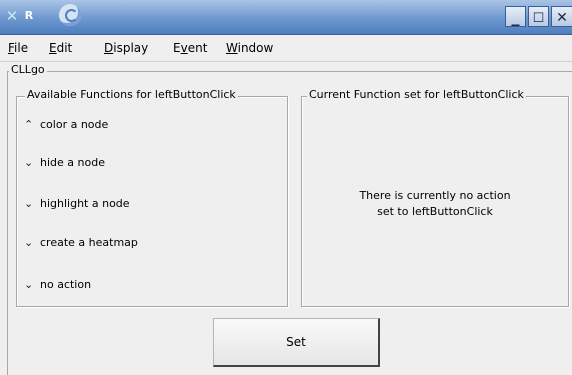 This screenshot has width=572, height=375. Describe the element at coordinates (29, 124) in the screenshot. I see `chevron-up-icon: ⌃` at that location.